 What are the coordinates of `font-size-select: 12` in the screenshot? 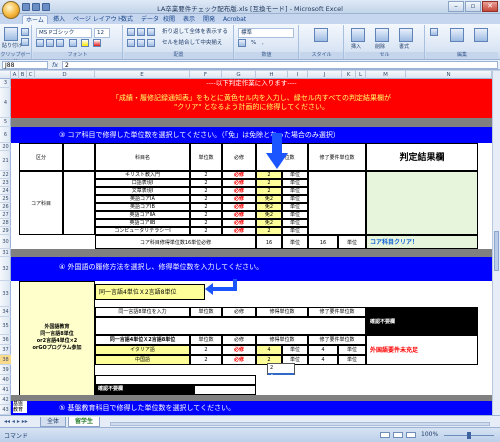 It's located at (102, 33).